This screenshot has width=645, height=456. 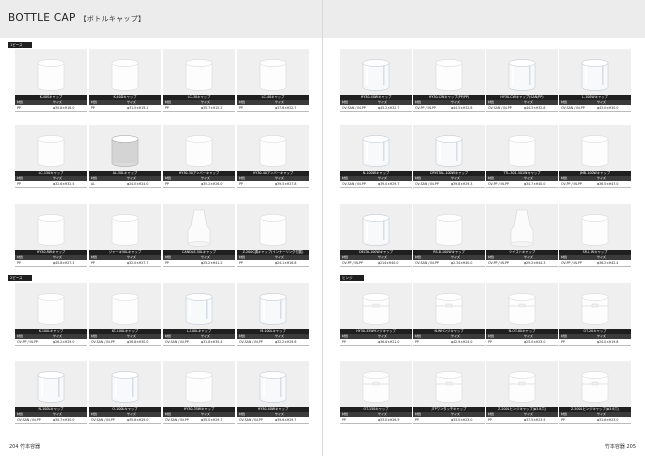 I want to click on size-value: φ42.9×H24.0, so click(x=462, y=342).